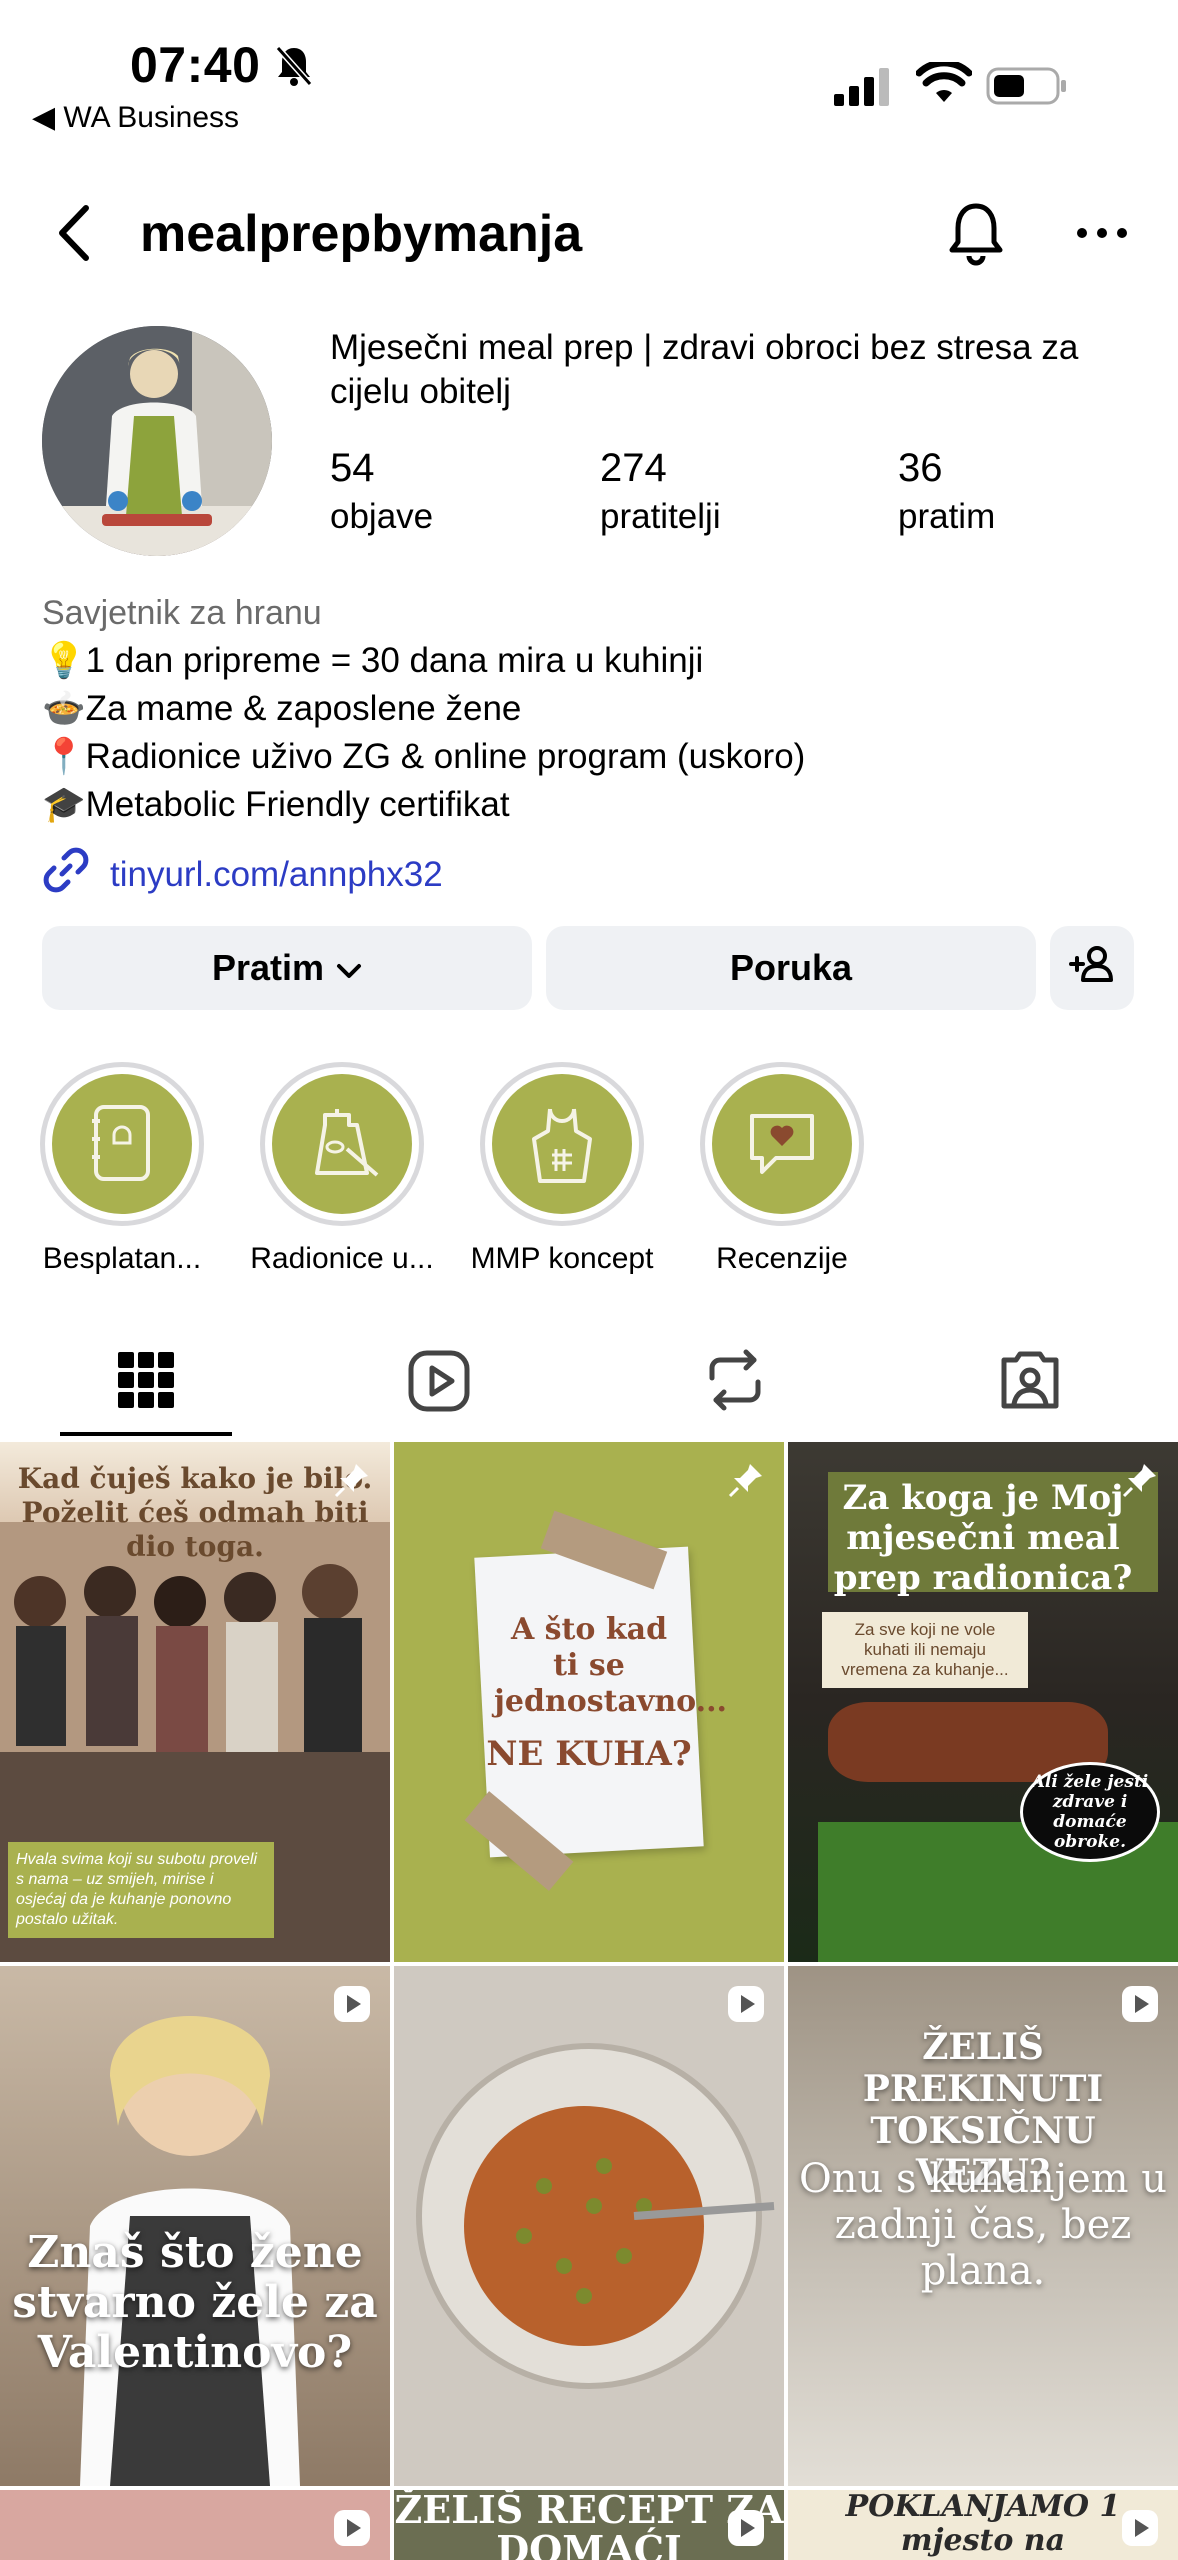 Image resolution: width=1178 pixels, height=2560 pixels. I want to click on followers-count-stat: 274 pratitelji, so click(660, 491).